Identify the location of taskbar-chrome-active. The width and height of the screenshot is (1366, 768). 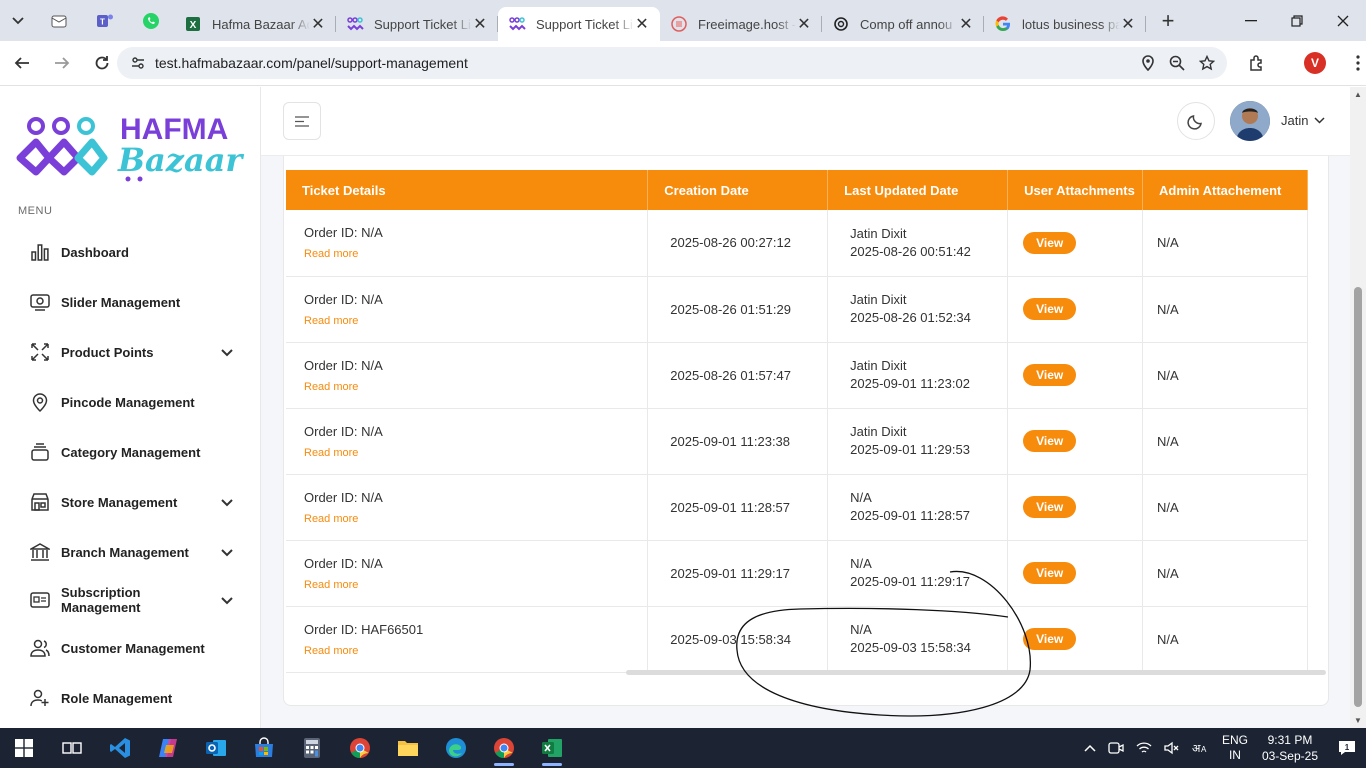
(504, 748).